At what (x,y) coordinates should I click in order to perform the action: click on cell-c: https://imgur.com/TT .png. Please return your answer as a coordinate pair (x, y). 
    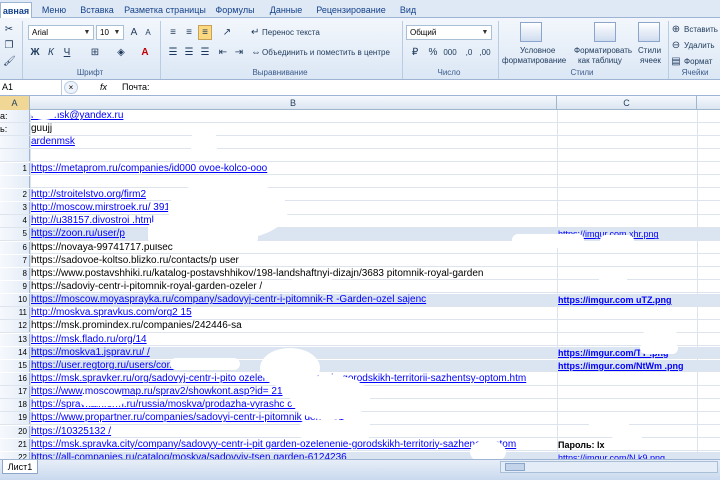
    Looking at the image, I should click on (639, 353).